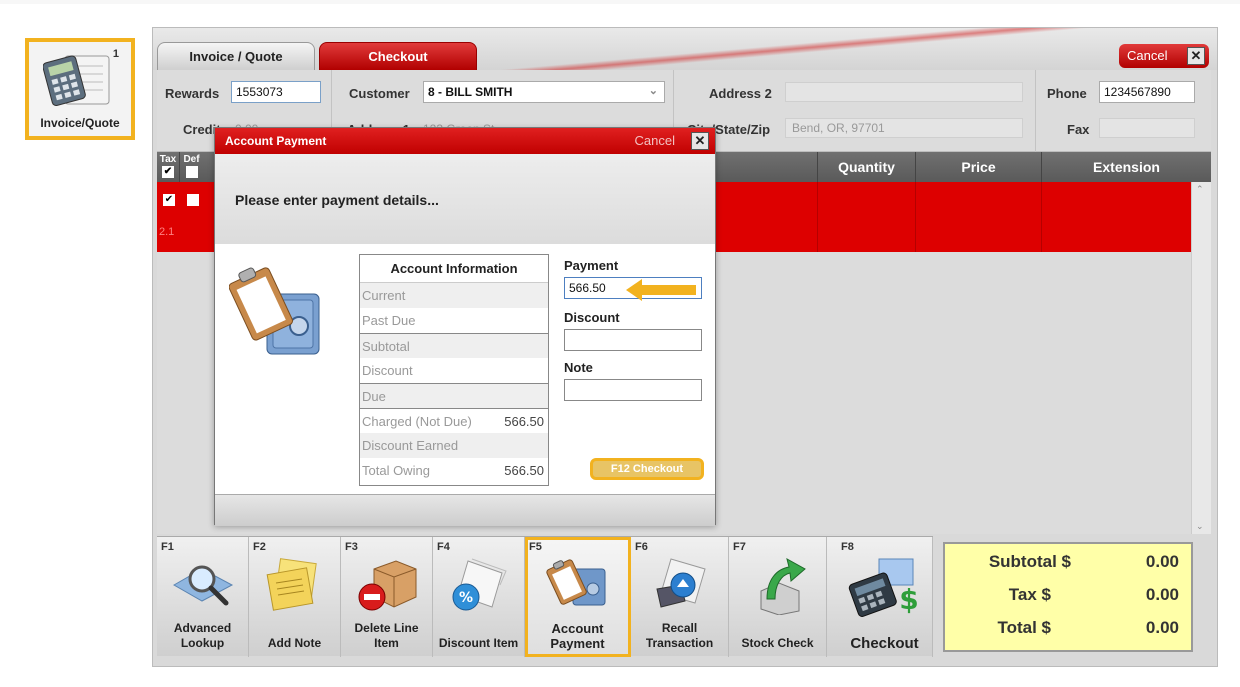 This screenshot has width=1240, height=687. What do you see at coordinates (1029, 561) in the screenshot?
I see `subtotal-label: Subtotal $` at bounding box center [1029, 561].